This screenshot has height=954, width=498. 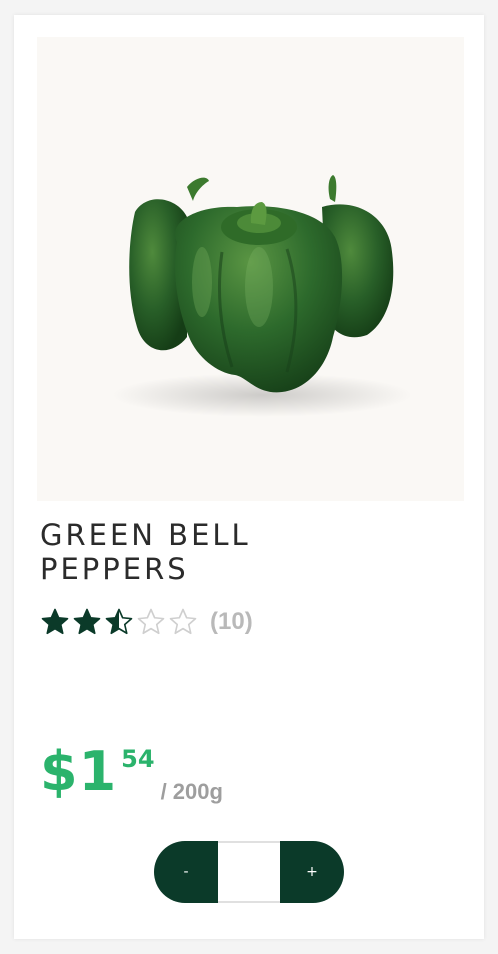 I want to click on quantity-input, so click(x=249, y=872).